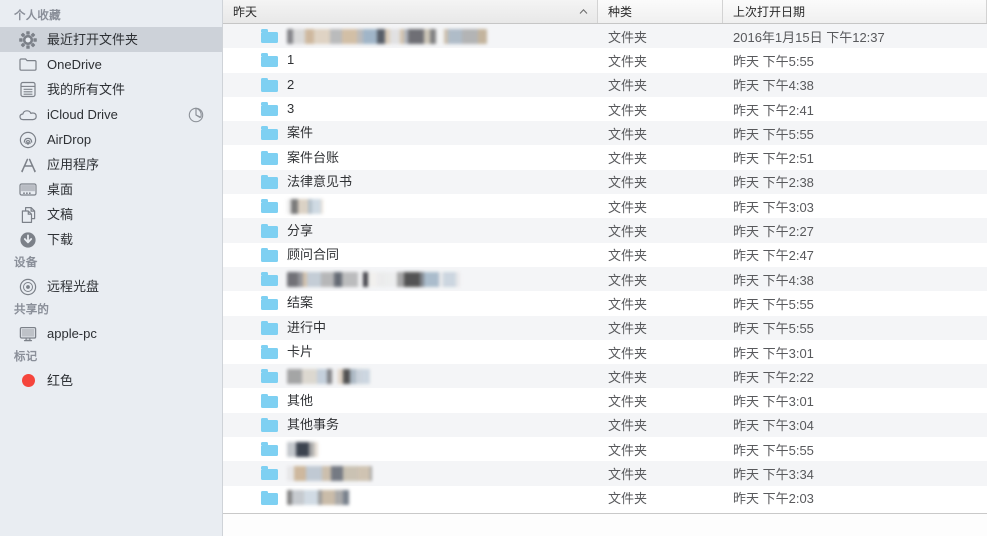 This screenshot has height=536, width=987. Describe the element at coordinates (410, 133) in the screenshot. I see `file-name-cell: 案件` at that location.